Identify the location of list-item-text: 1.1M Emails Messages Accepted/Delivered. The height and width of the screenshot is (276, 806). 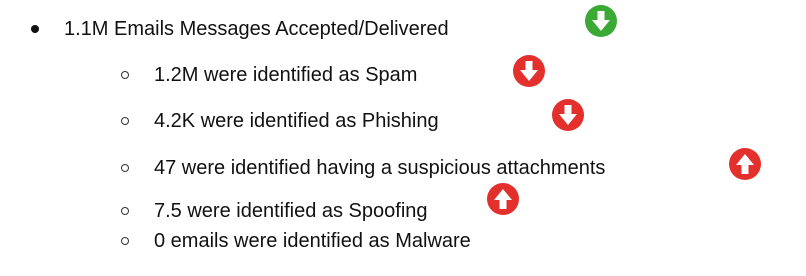
(256, 29).